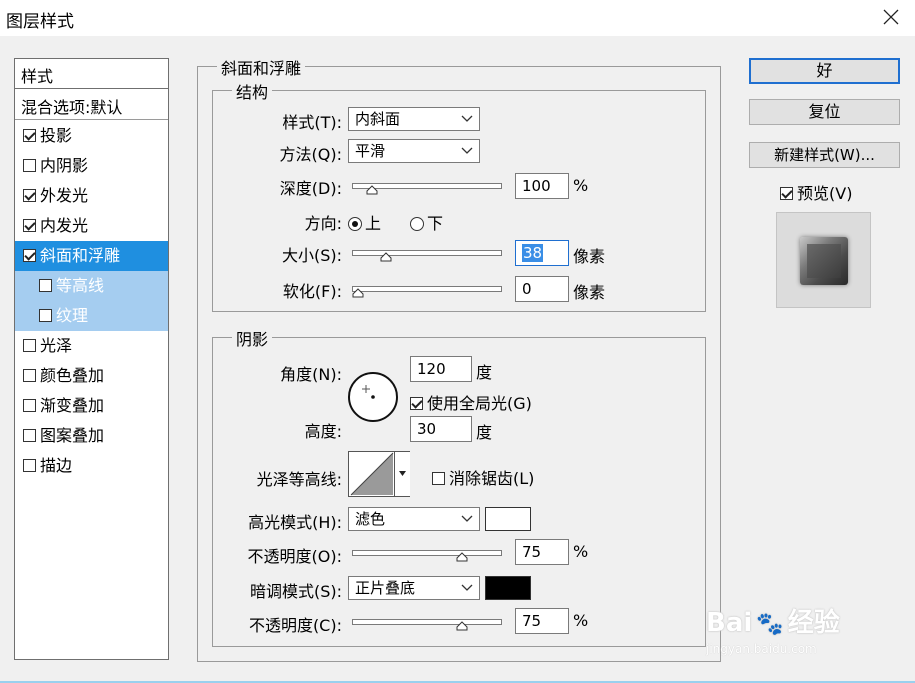 Image resolution: width=915 pixels, height=683 pixels. Describe the element at coordinates (462, 557) in the screenshot. I see `highlight-opacity-thumb` at that location.